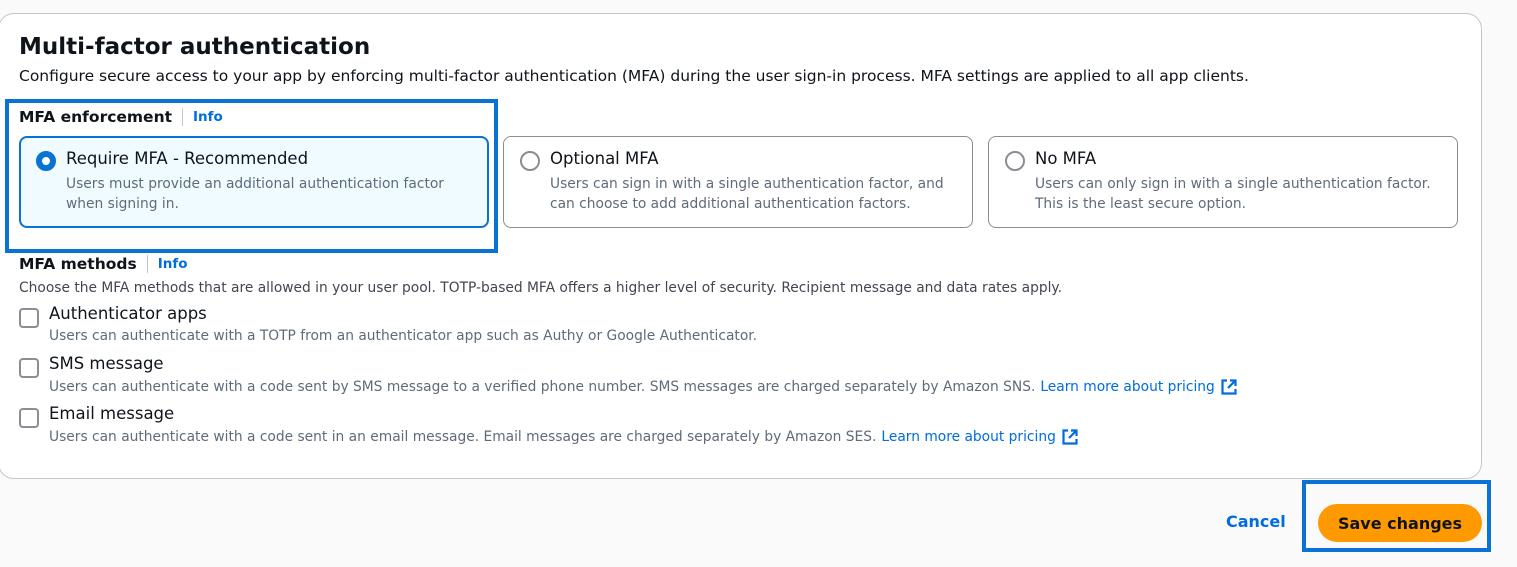 The height and width of the screenshot is (567, 1517). Describe the element at coordinates (530, 161) in the screenshot. I see `radio-optional-mfa` at that location.